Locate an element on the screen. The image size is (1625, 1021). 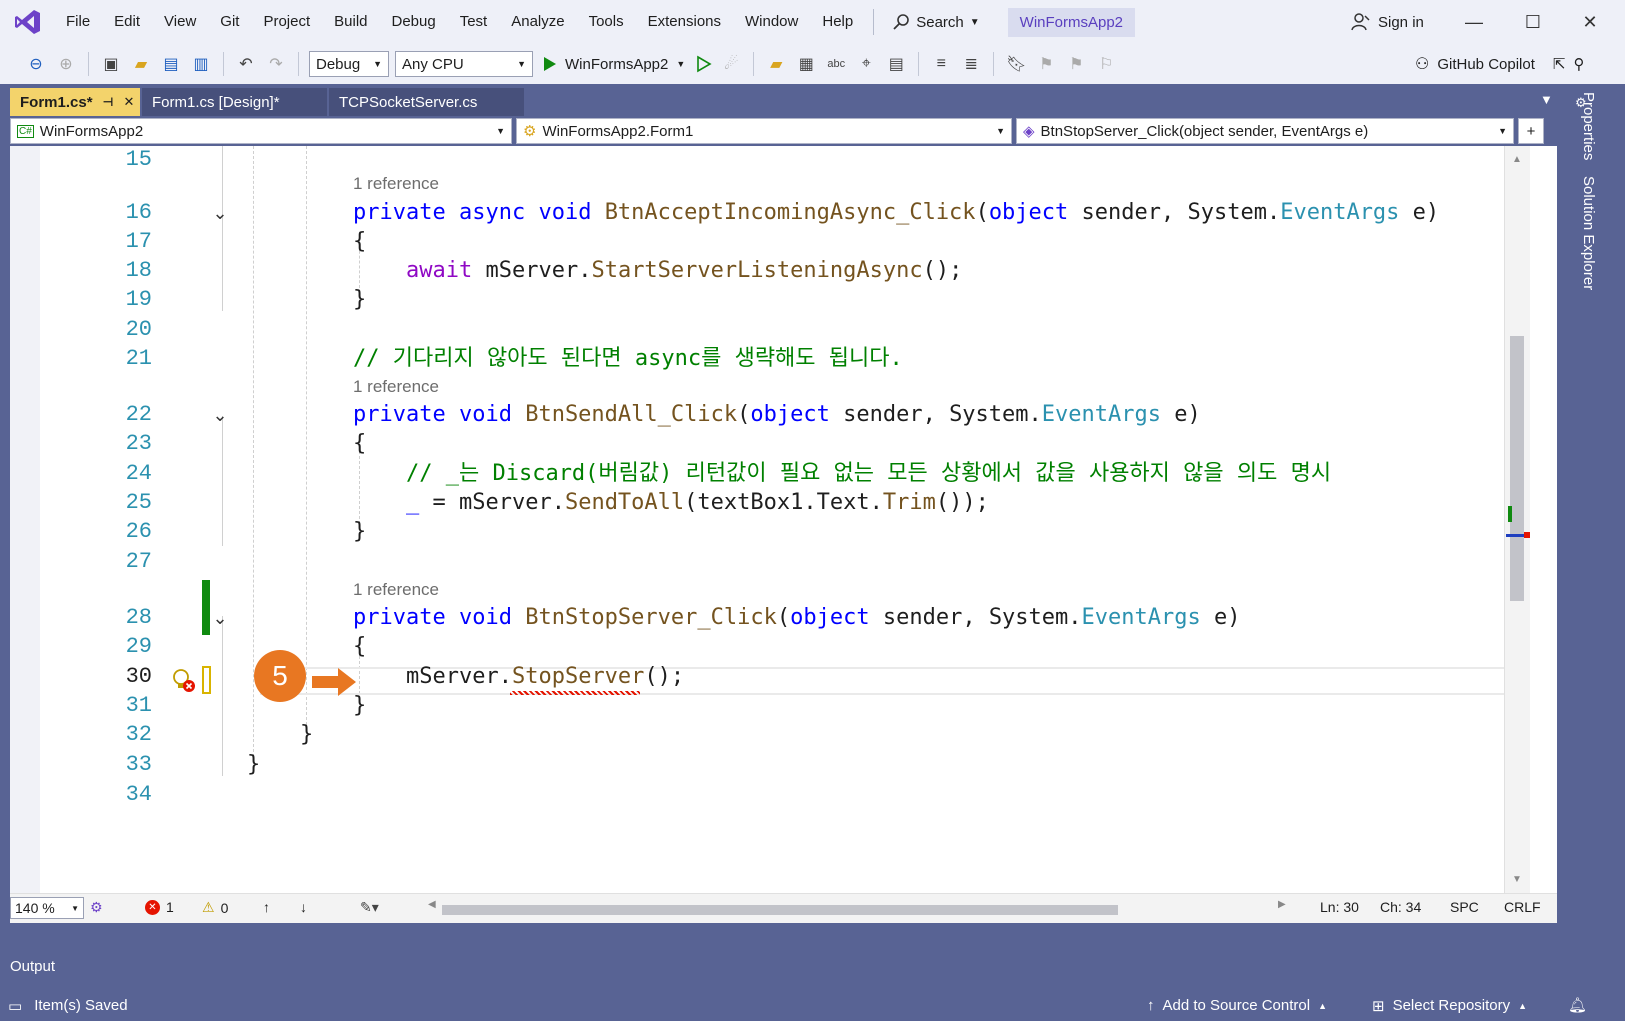
configuration-select: Debug ▼ is located at coordinates (349, 64).